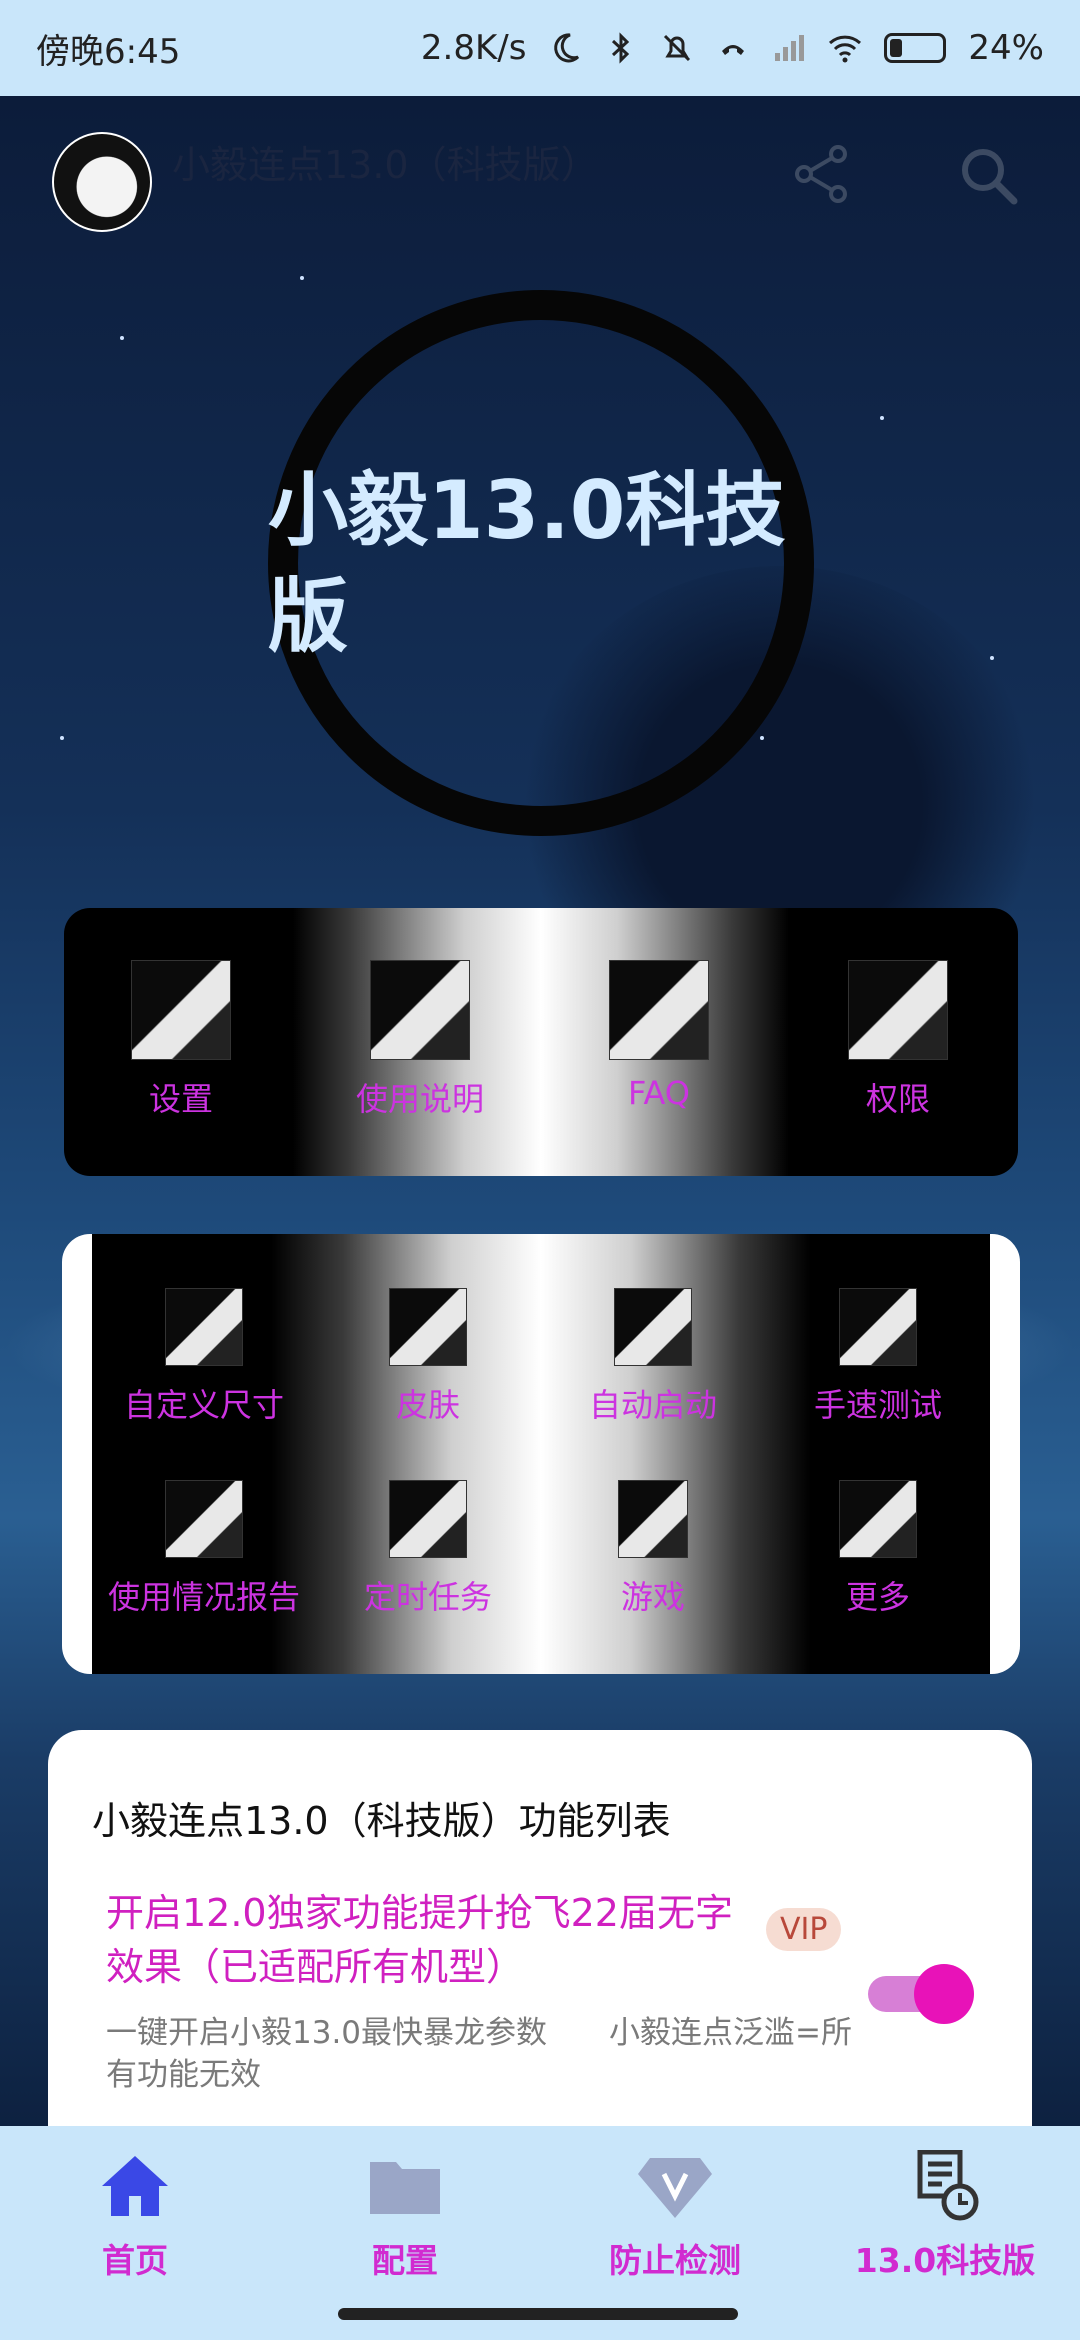  I want to click on vip-badge: VIP, so click(804, 1929).